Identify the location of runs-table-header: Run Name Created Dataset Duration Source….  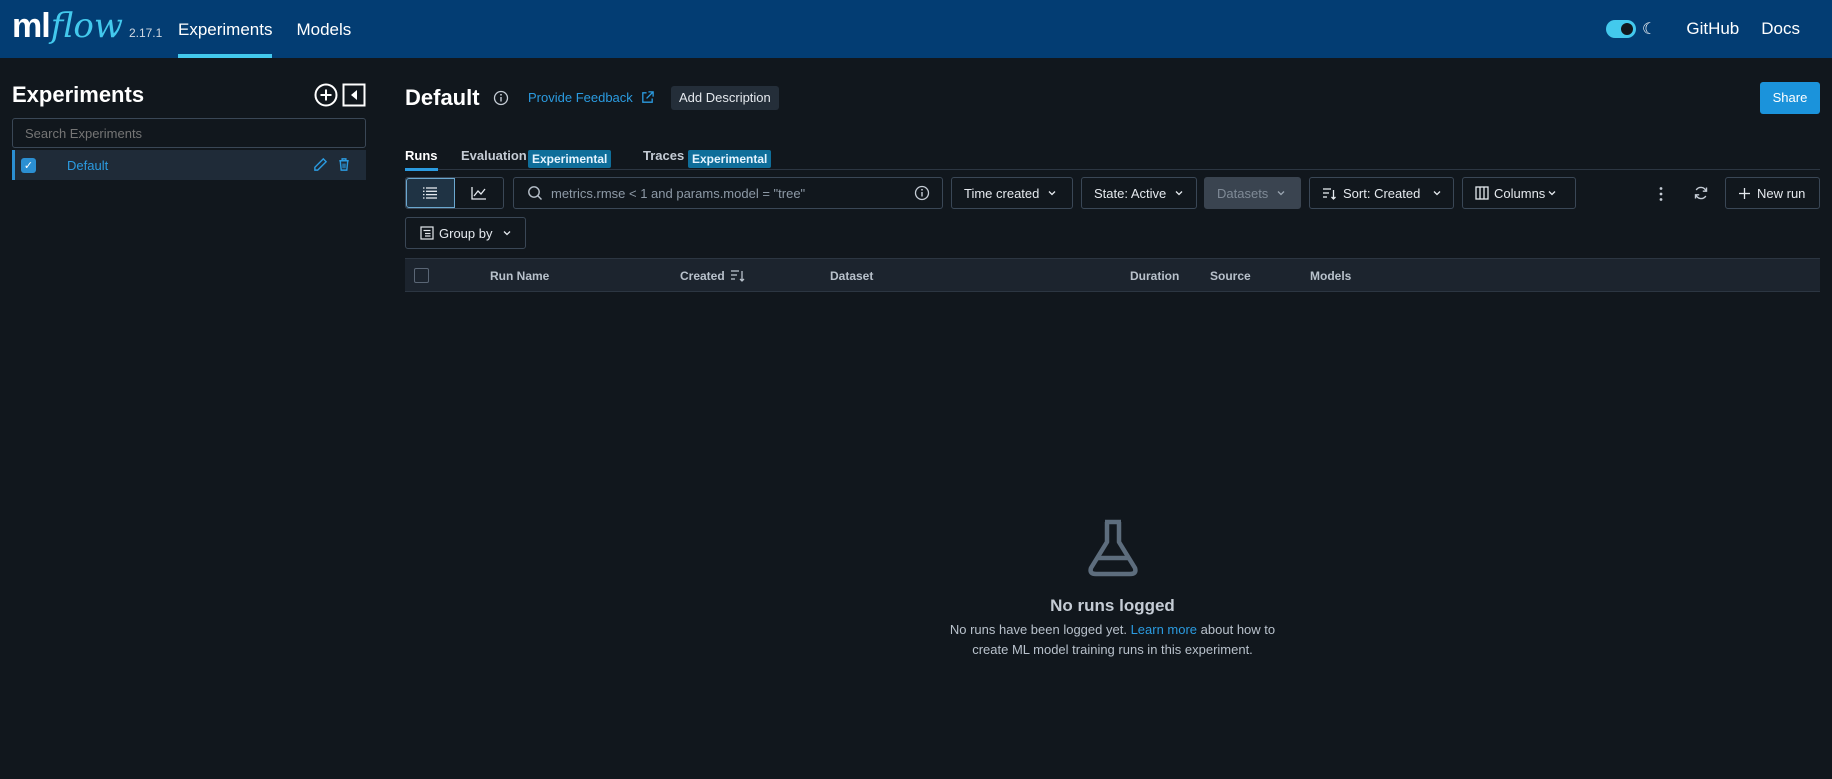
(1112, 275).